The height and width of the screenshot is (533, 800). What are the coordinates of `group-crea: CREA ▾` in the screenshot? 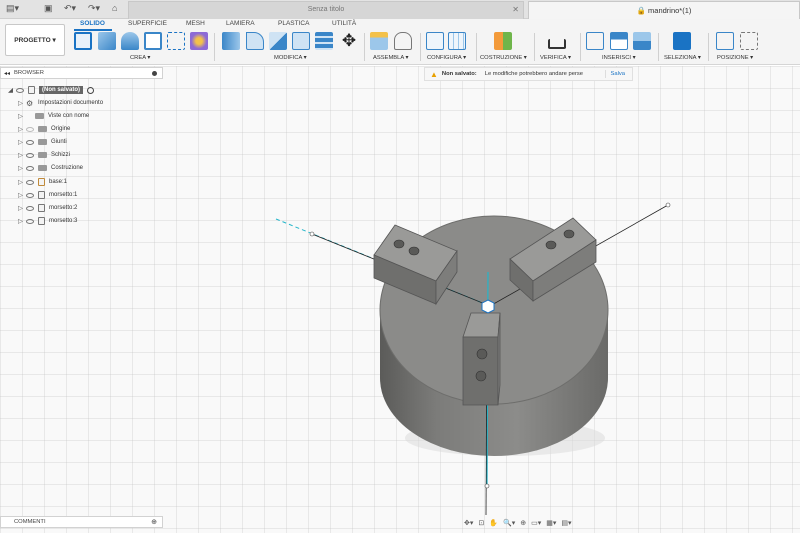 It's located at (140, 58).